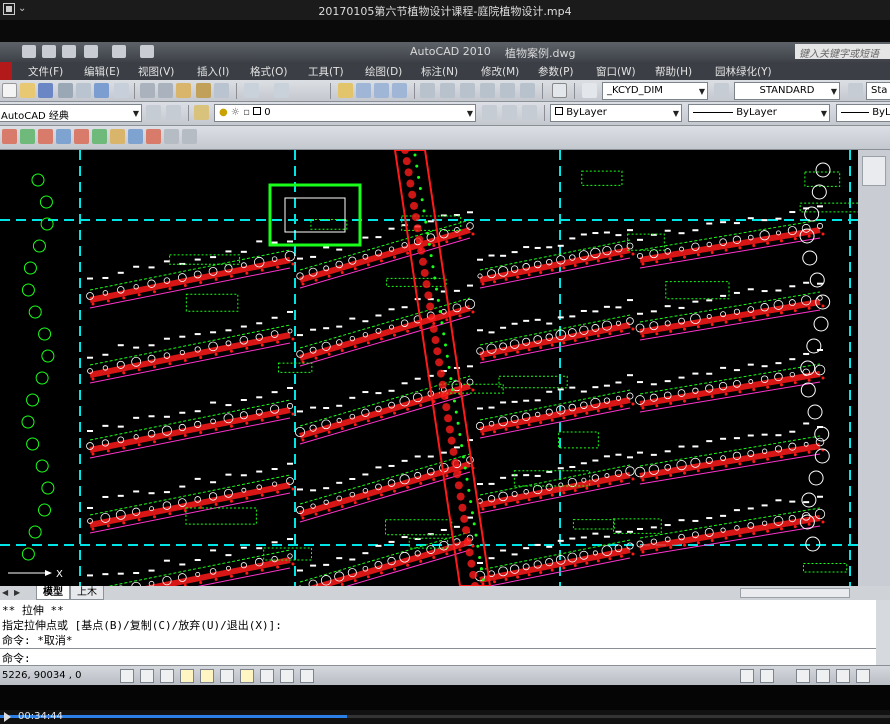 This screenshot has height=724, width=890. What do you see at coordinates (29, 51) in the screenshot?
I see `new-file-icon` at bounding box center [29, 51].